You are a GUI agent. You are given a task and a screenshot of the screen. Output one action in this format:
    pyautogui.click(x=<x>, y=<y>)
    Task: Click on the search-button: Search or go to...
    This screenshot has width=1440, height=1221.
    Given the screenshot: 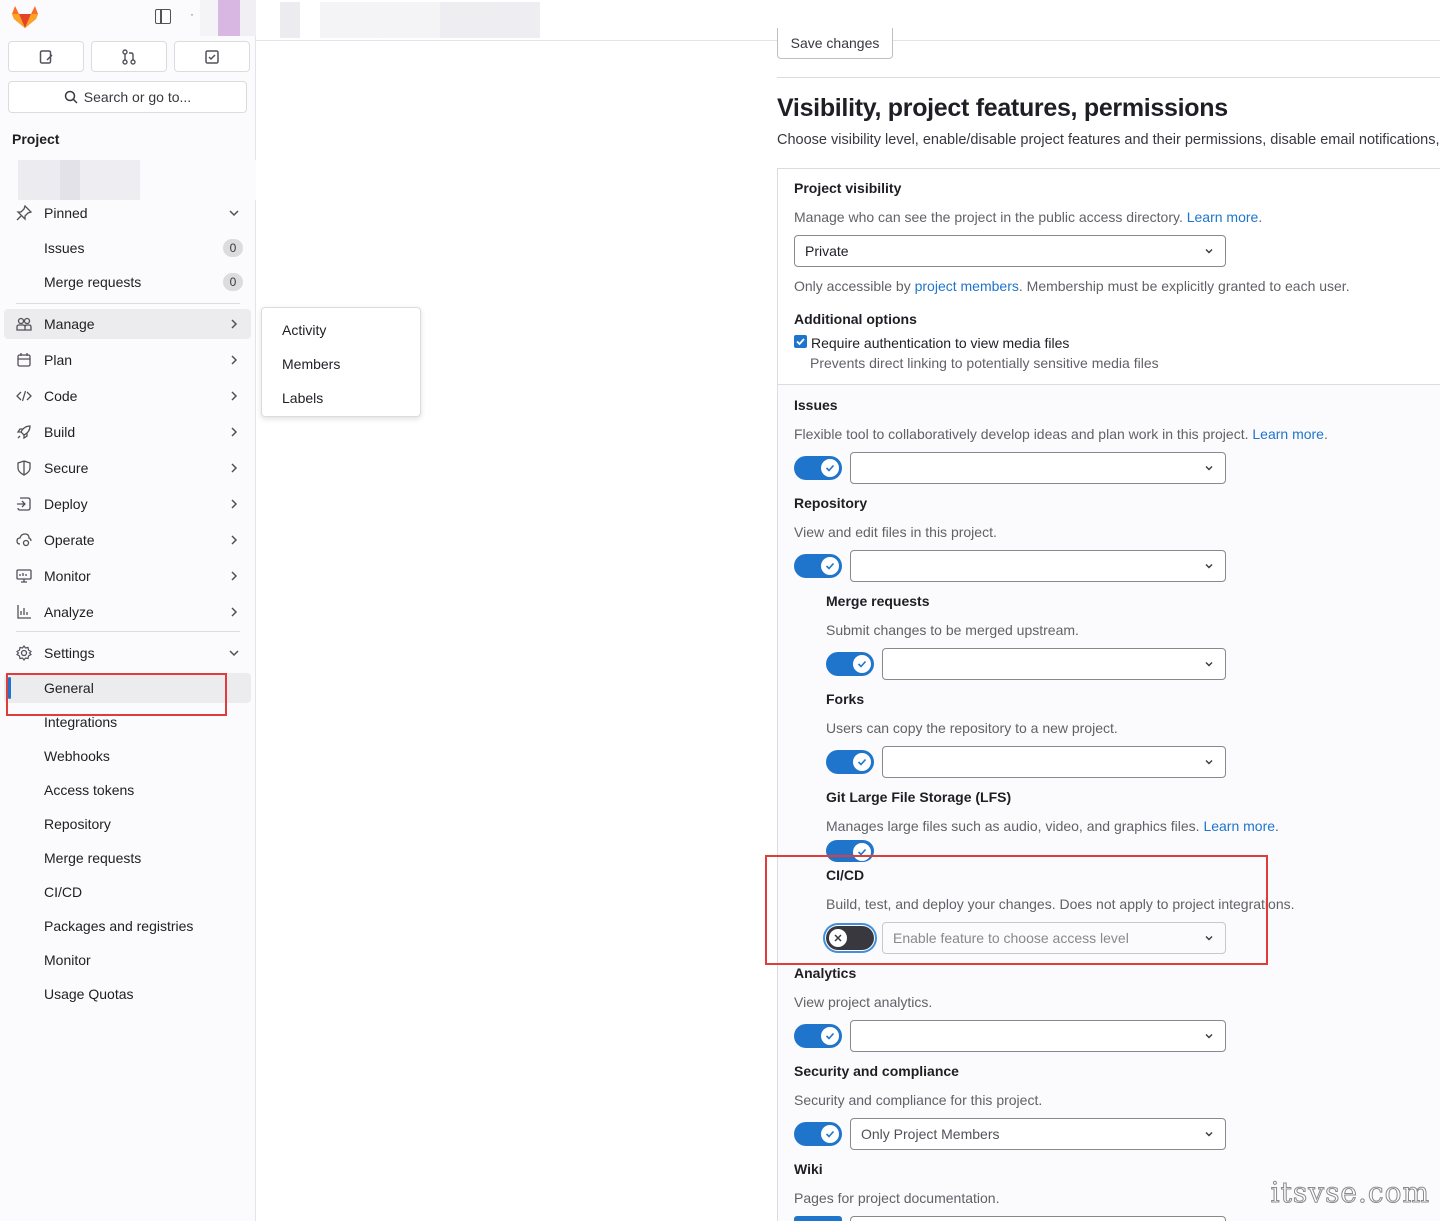 What is the action you would take?
    pyautogui.click(x=127, y=97)
    